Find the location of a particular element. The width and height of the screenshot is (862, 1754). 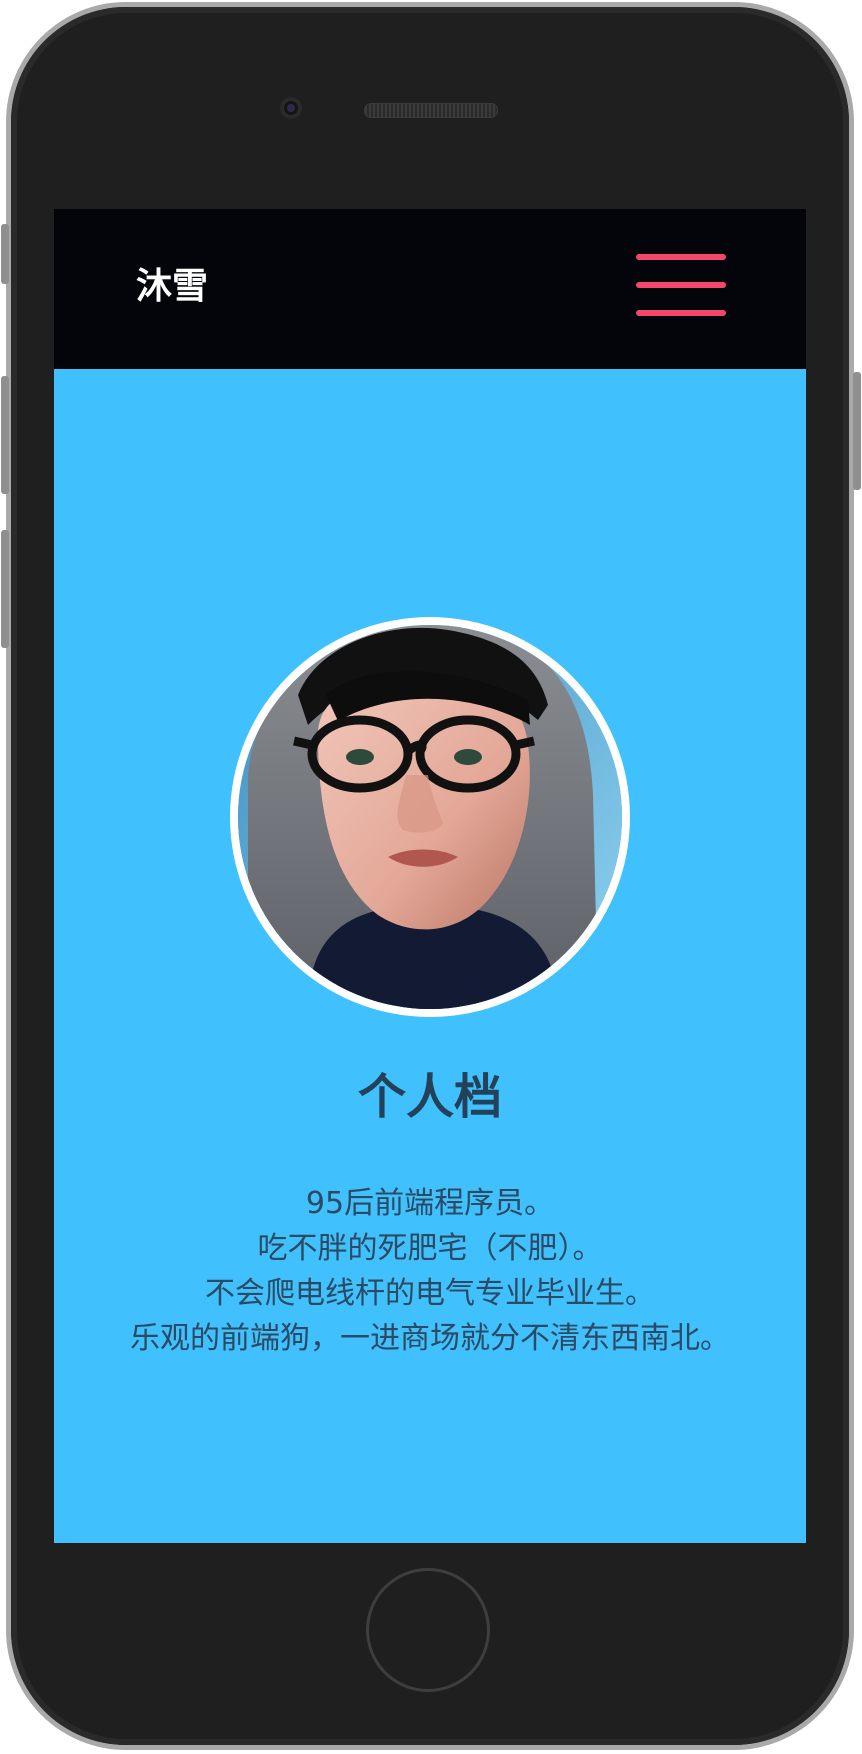

home-button is located at coordinates (428, 1630).